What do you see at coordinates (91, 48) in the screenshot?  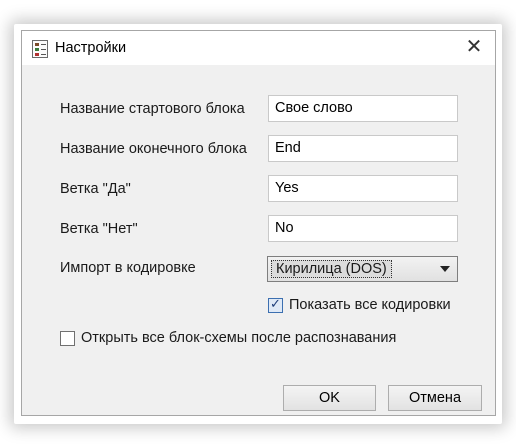 I see `window-title: Настройки` at bounding box center [91, 48].